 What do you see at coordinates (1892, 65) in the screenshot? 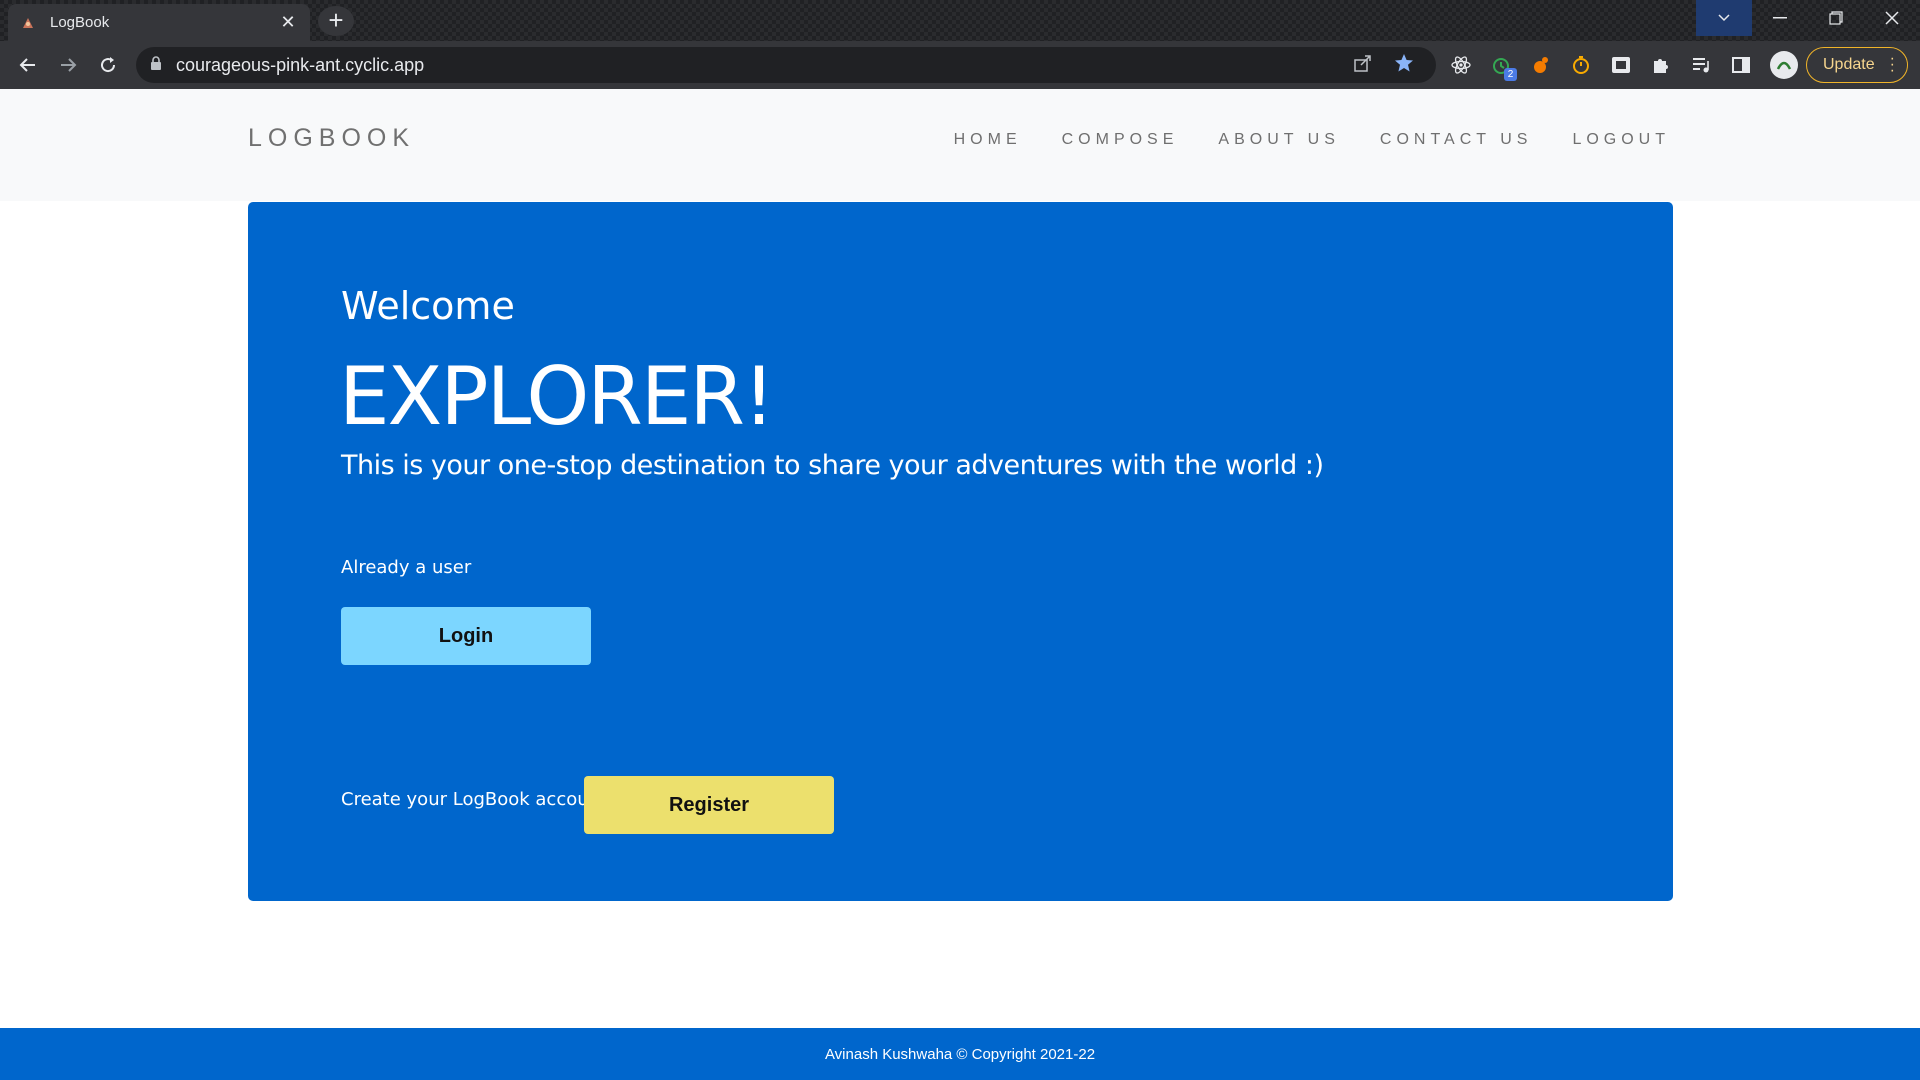
I see `more-options-icon: · · ·` at bounding box center [1892, 65].